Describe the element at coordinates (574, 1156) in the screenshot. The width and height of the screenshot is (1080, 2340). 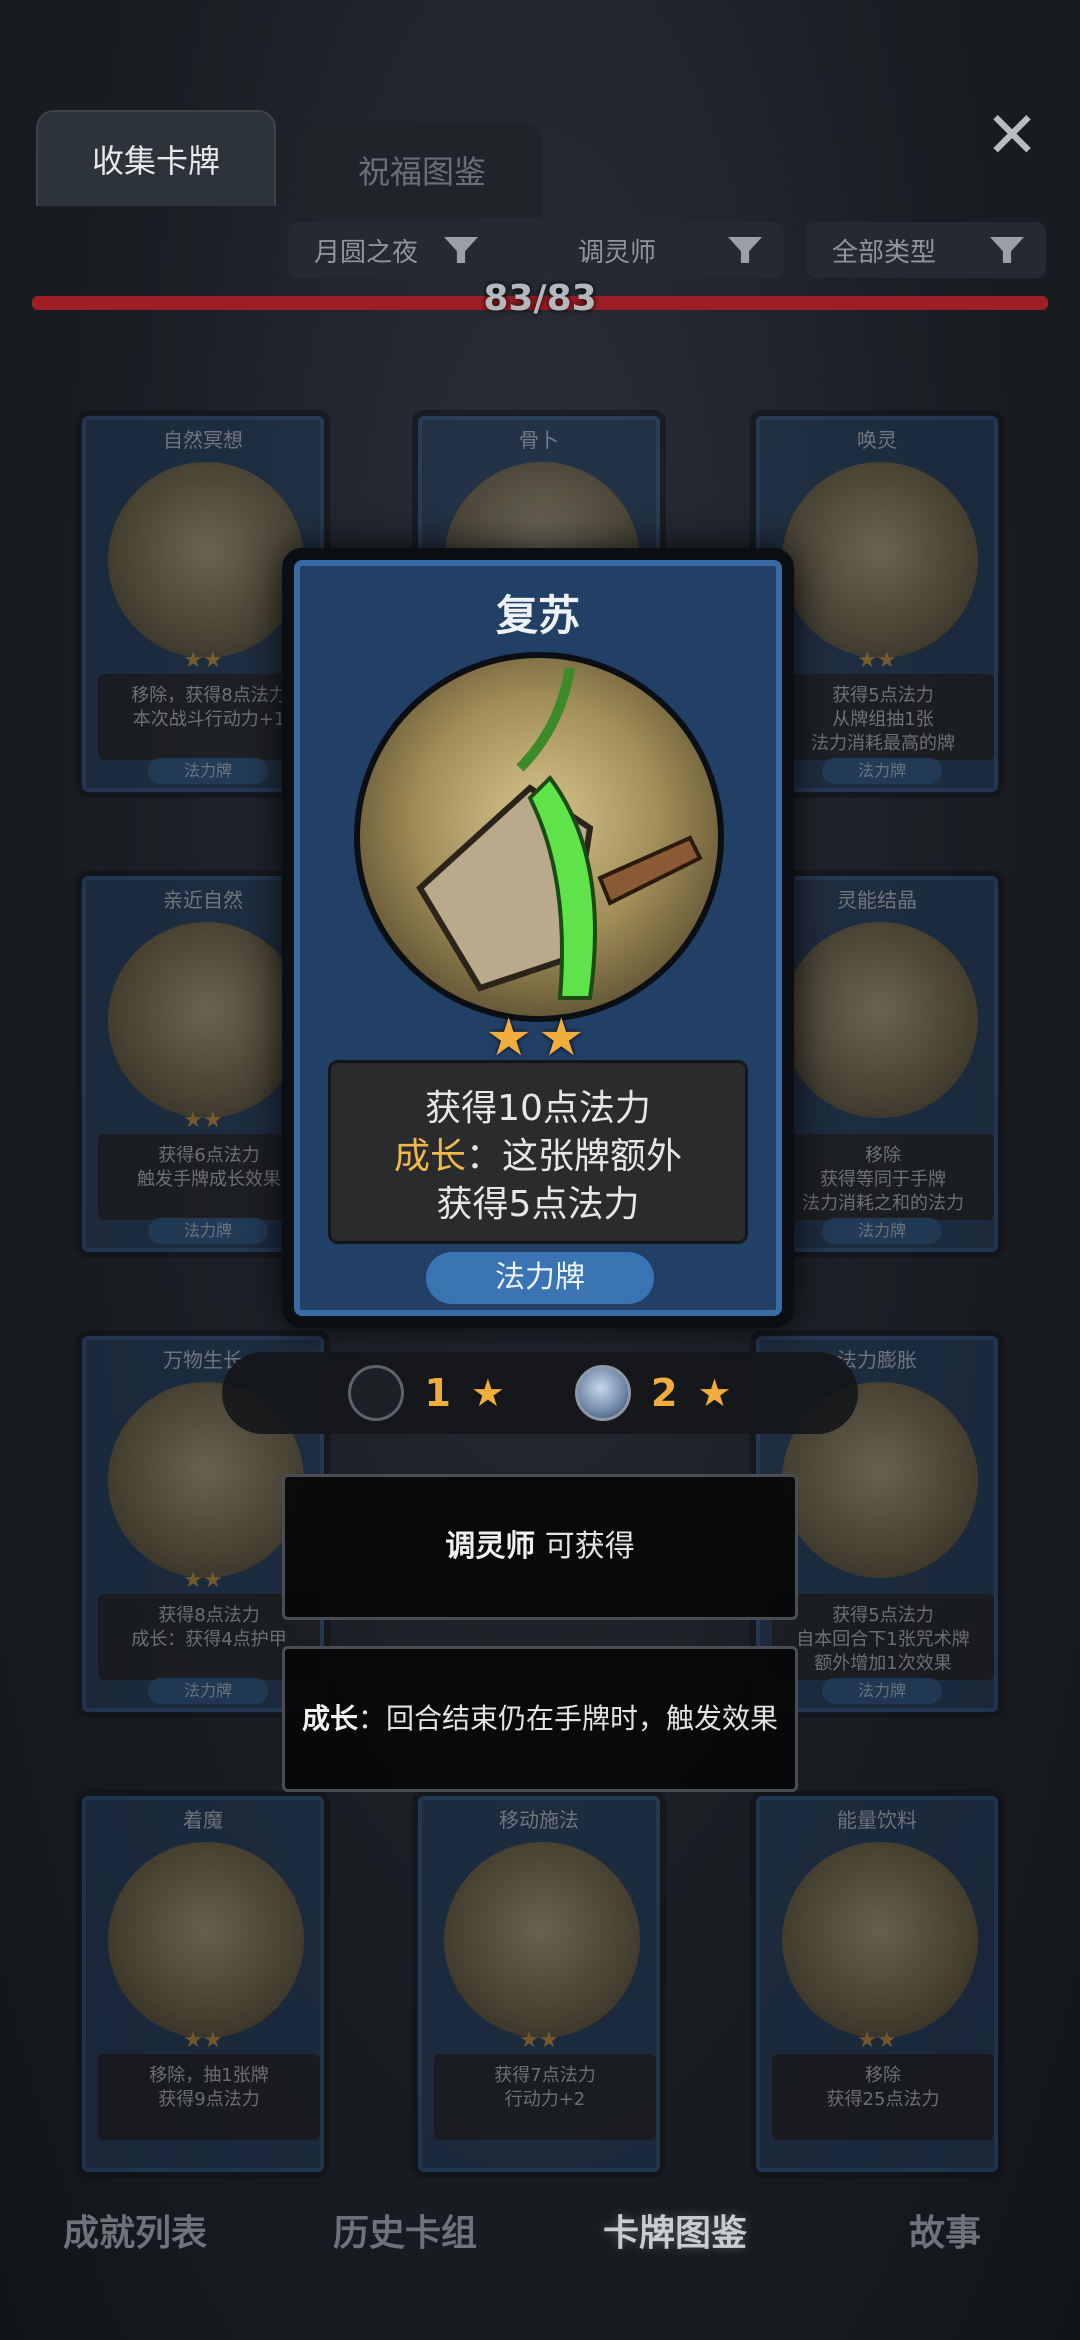
I see `desc-line-2-text: ：这张牌额外` at that location.